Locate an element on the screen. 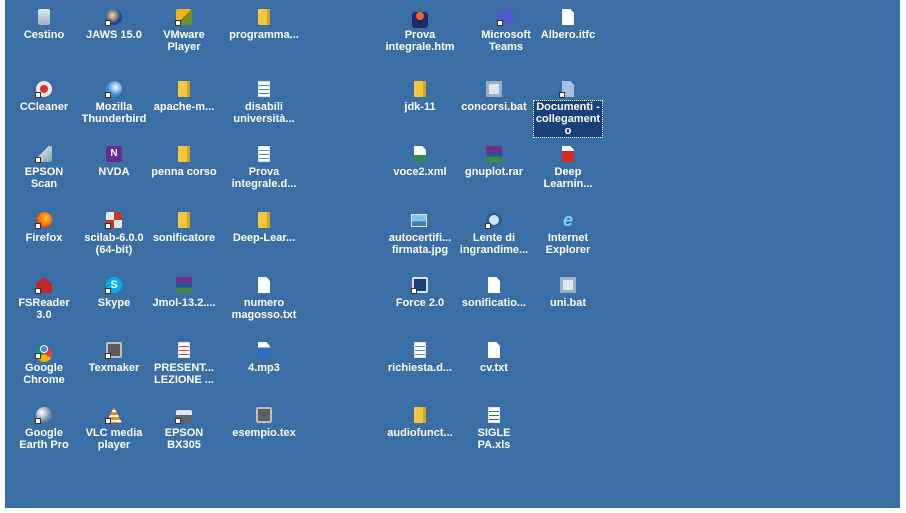  desktop-icon-sigle-pa: SIGLE PA.xls is located at coordinates (494, 424).